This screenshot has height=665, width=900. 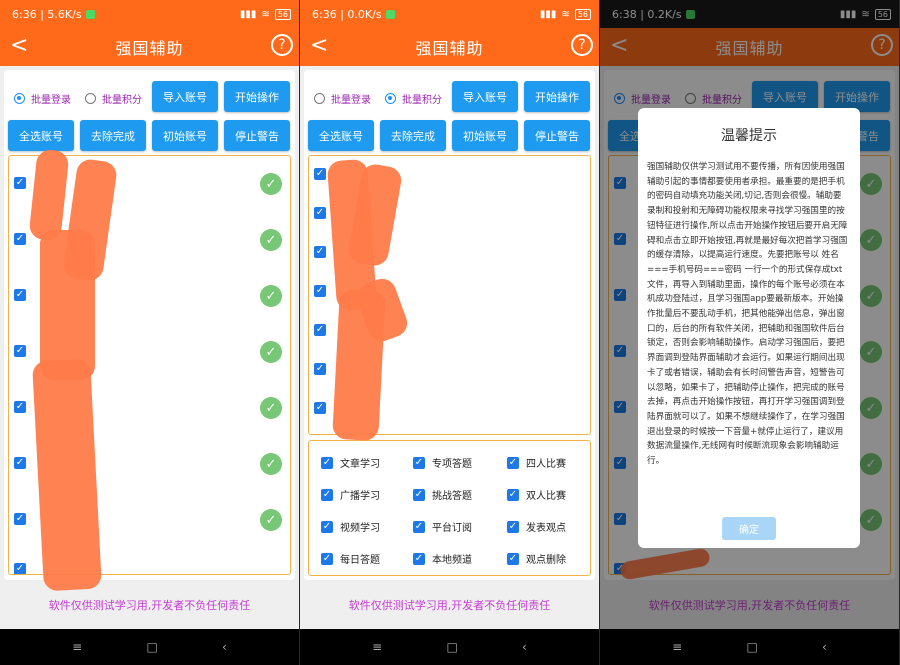 I want to click on option-post-opinion: ✓ 发表观点, so click(x=536, y=526).